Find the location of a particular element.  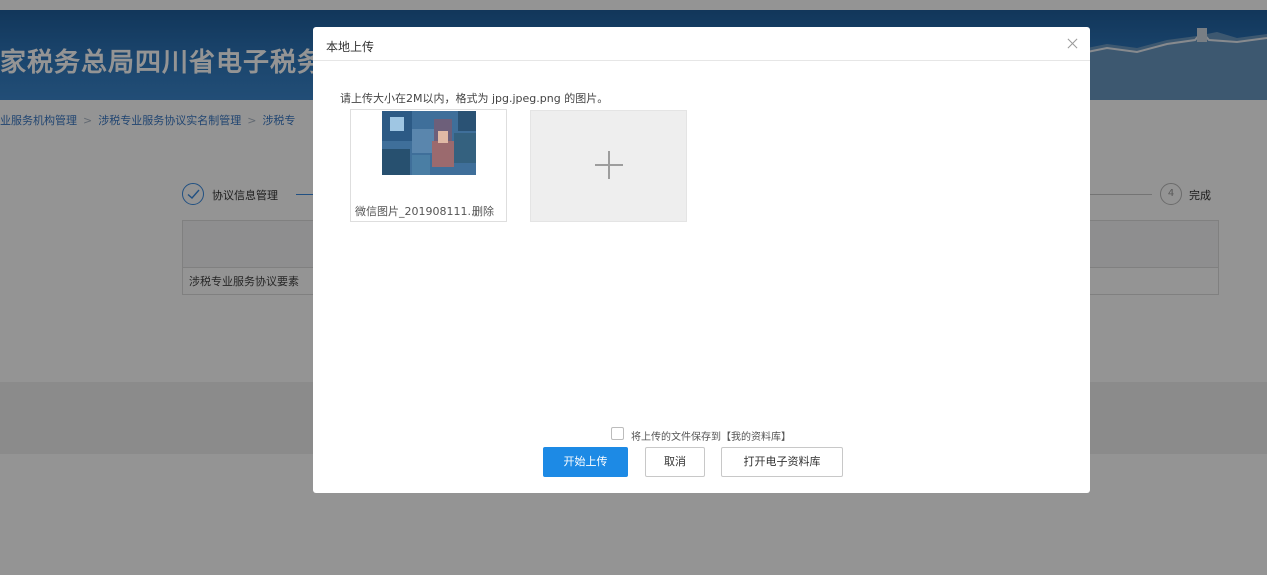

open-library-button: 打开电子资料库 is located at coordinates (782, 462).